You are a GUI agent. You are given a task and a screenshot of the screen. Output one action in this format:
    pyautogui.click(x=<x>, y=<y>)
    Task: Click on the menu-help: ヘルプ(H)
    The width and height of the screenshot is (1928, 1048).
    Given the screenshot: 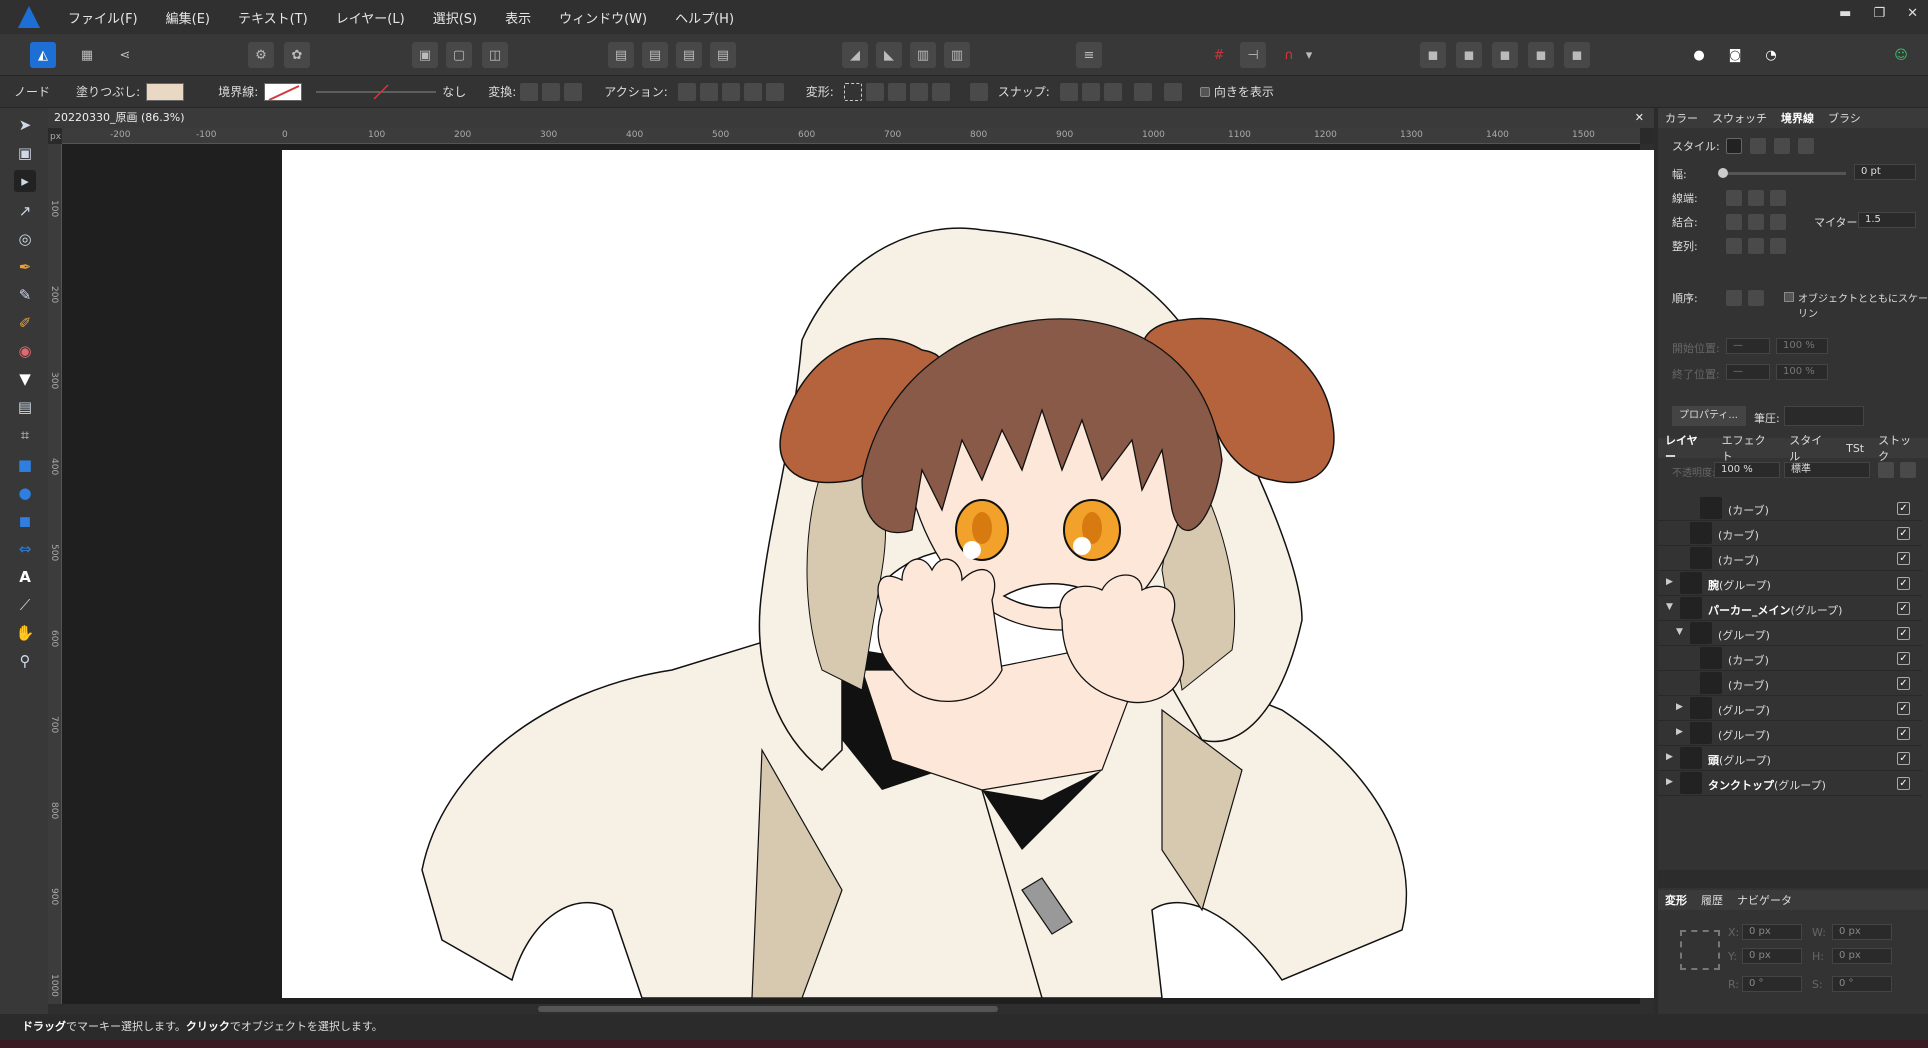 What is the action you would take?
    pyautogui.click(x=704, y=17)
    